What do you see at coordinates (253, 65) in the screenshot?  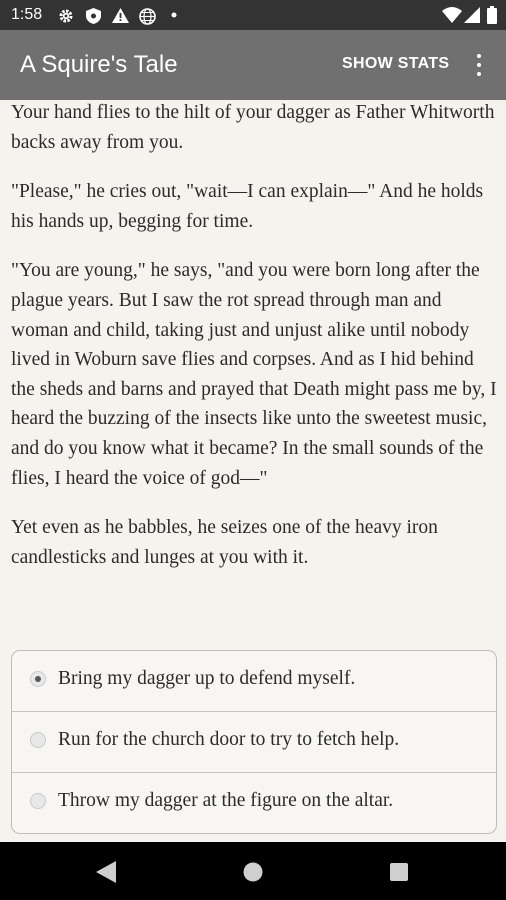 I see `app-bar: A Squire's Tale SHOW STATS` at bounding box center [253, 65].